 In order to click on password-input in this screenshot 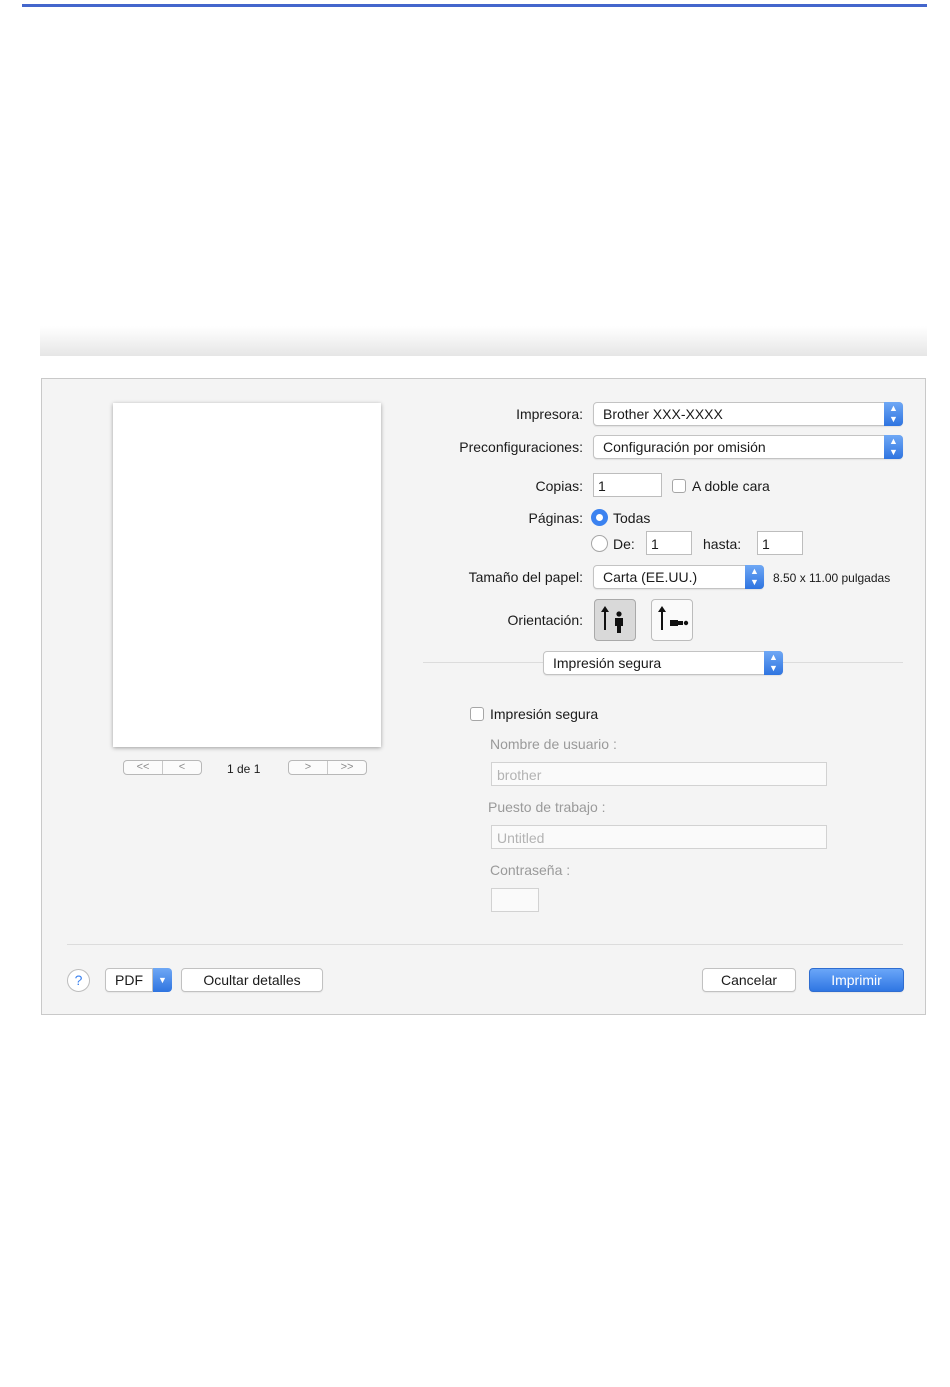, I will do `click(515, 900)`.